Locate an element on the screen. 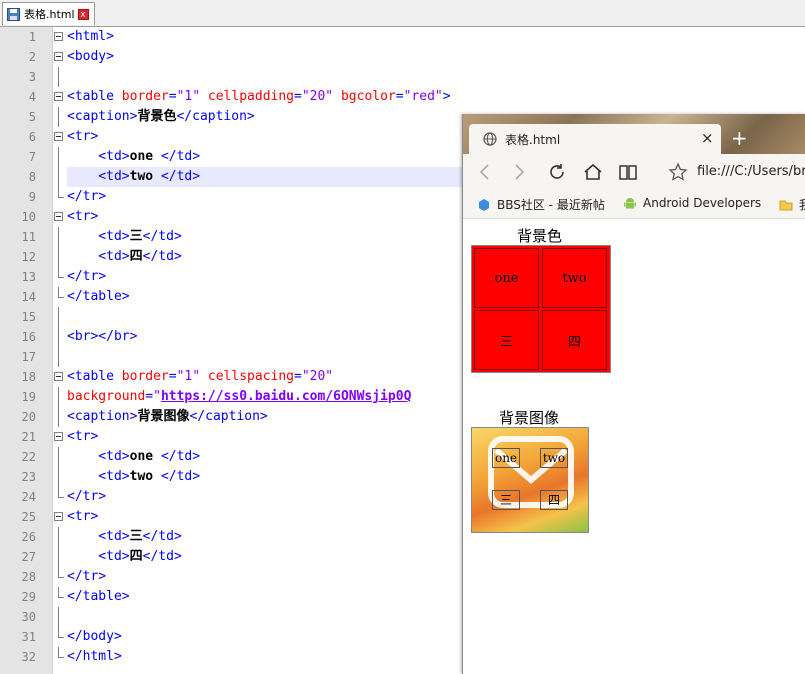 Image resolution: width=805 pixels, height=674 pixels. editor-tab-bar: 表格.html x is located at coordinates (402, 13).